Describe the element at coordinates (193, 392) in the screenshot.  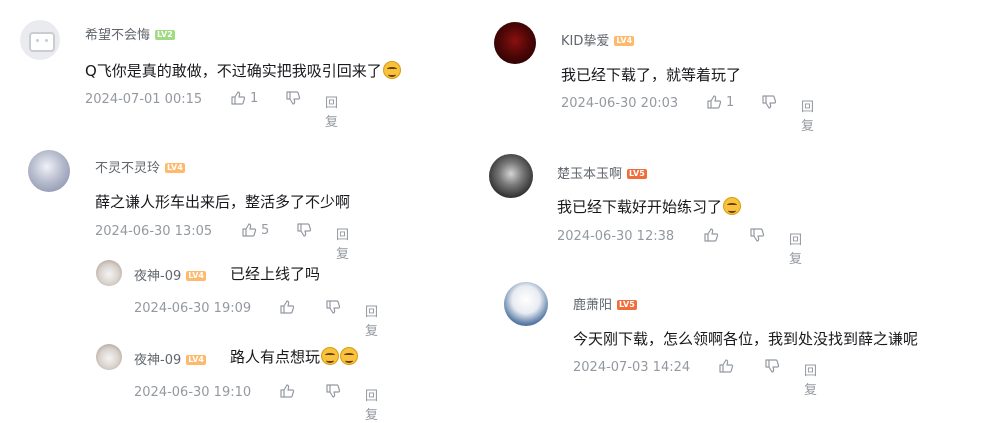
I see `timestamp: 2024-06-30 19:10` at that location.